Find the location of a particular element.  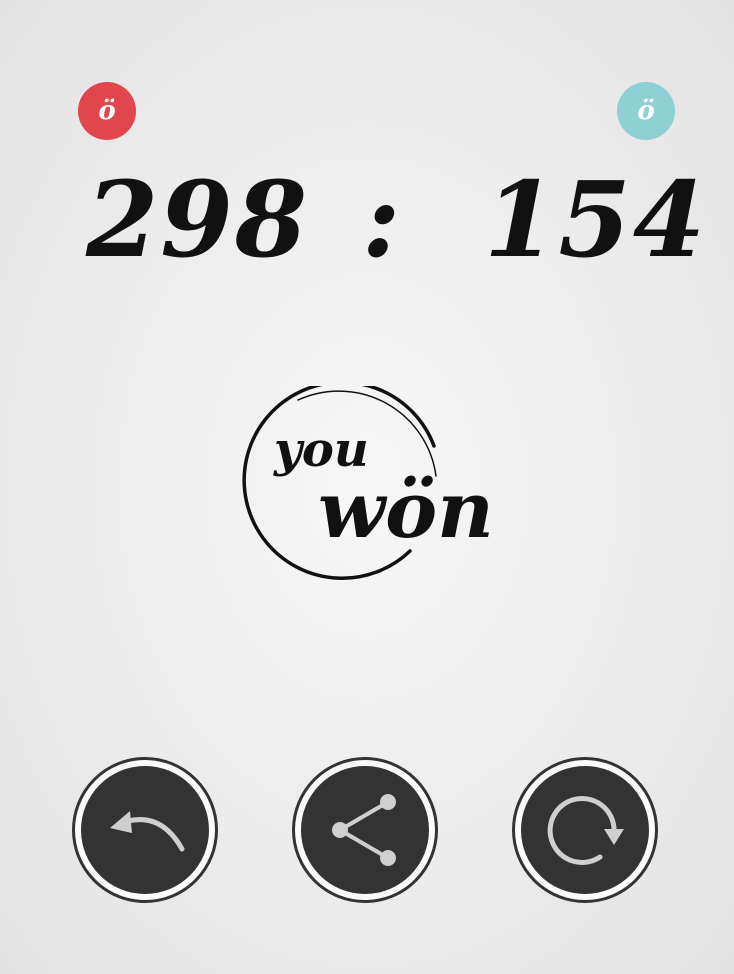

player-left-badge: ö is located at coordinates (107, 111).